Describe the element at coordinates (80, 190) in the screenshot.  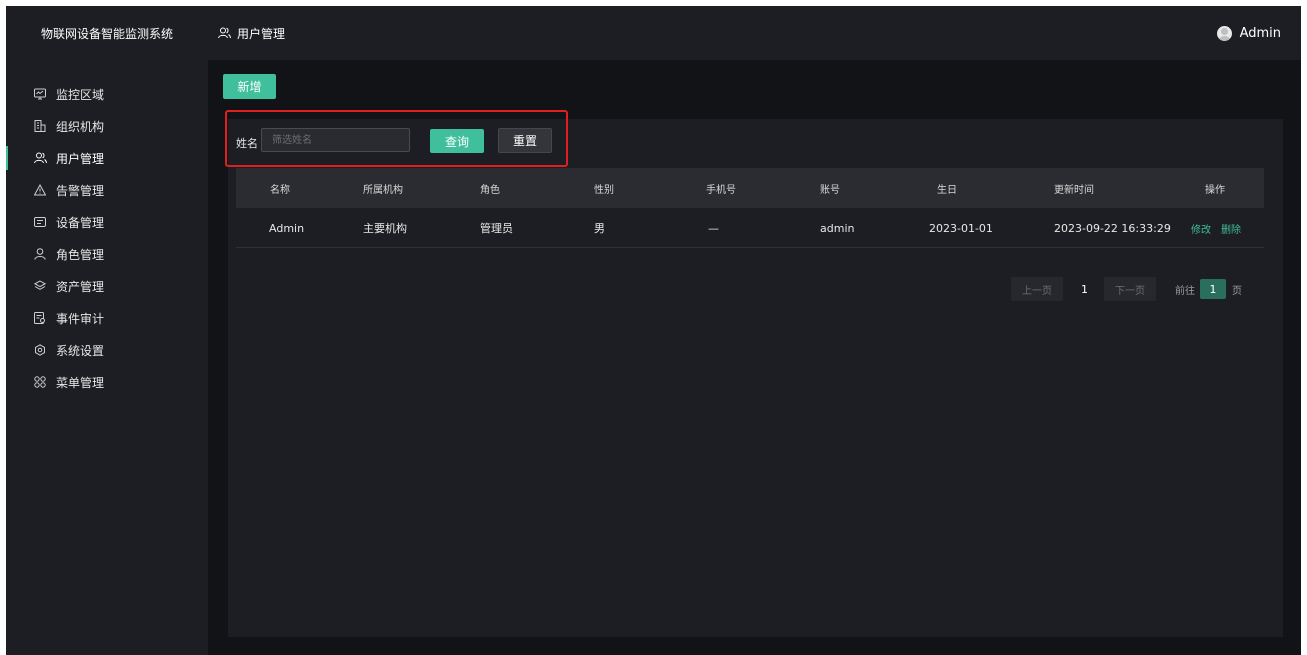
I see `sidebar-item-label: 告警管理` at that location.